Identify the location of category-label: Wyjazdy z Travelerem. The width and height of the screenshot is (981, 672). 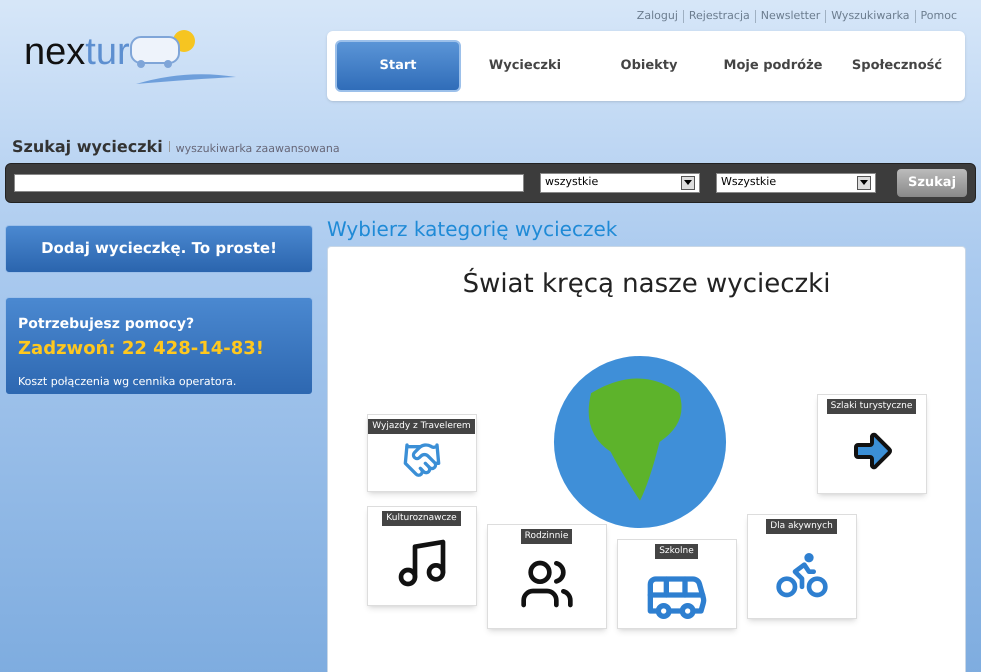
(421, 426).